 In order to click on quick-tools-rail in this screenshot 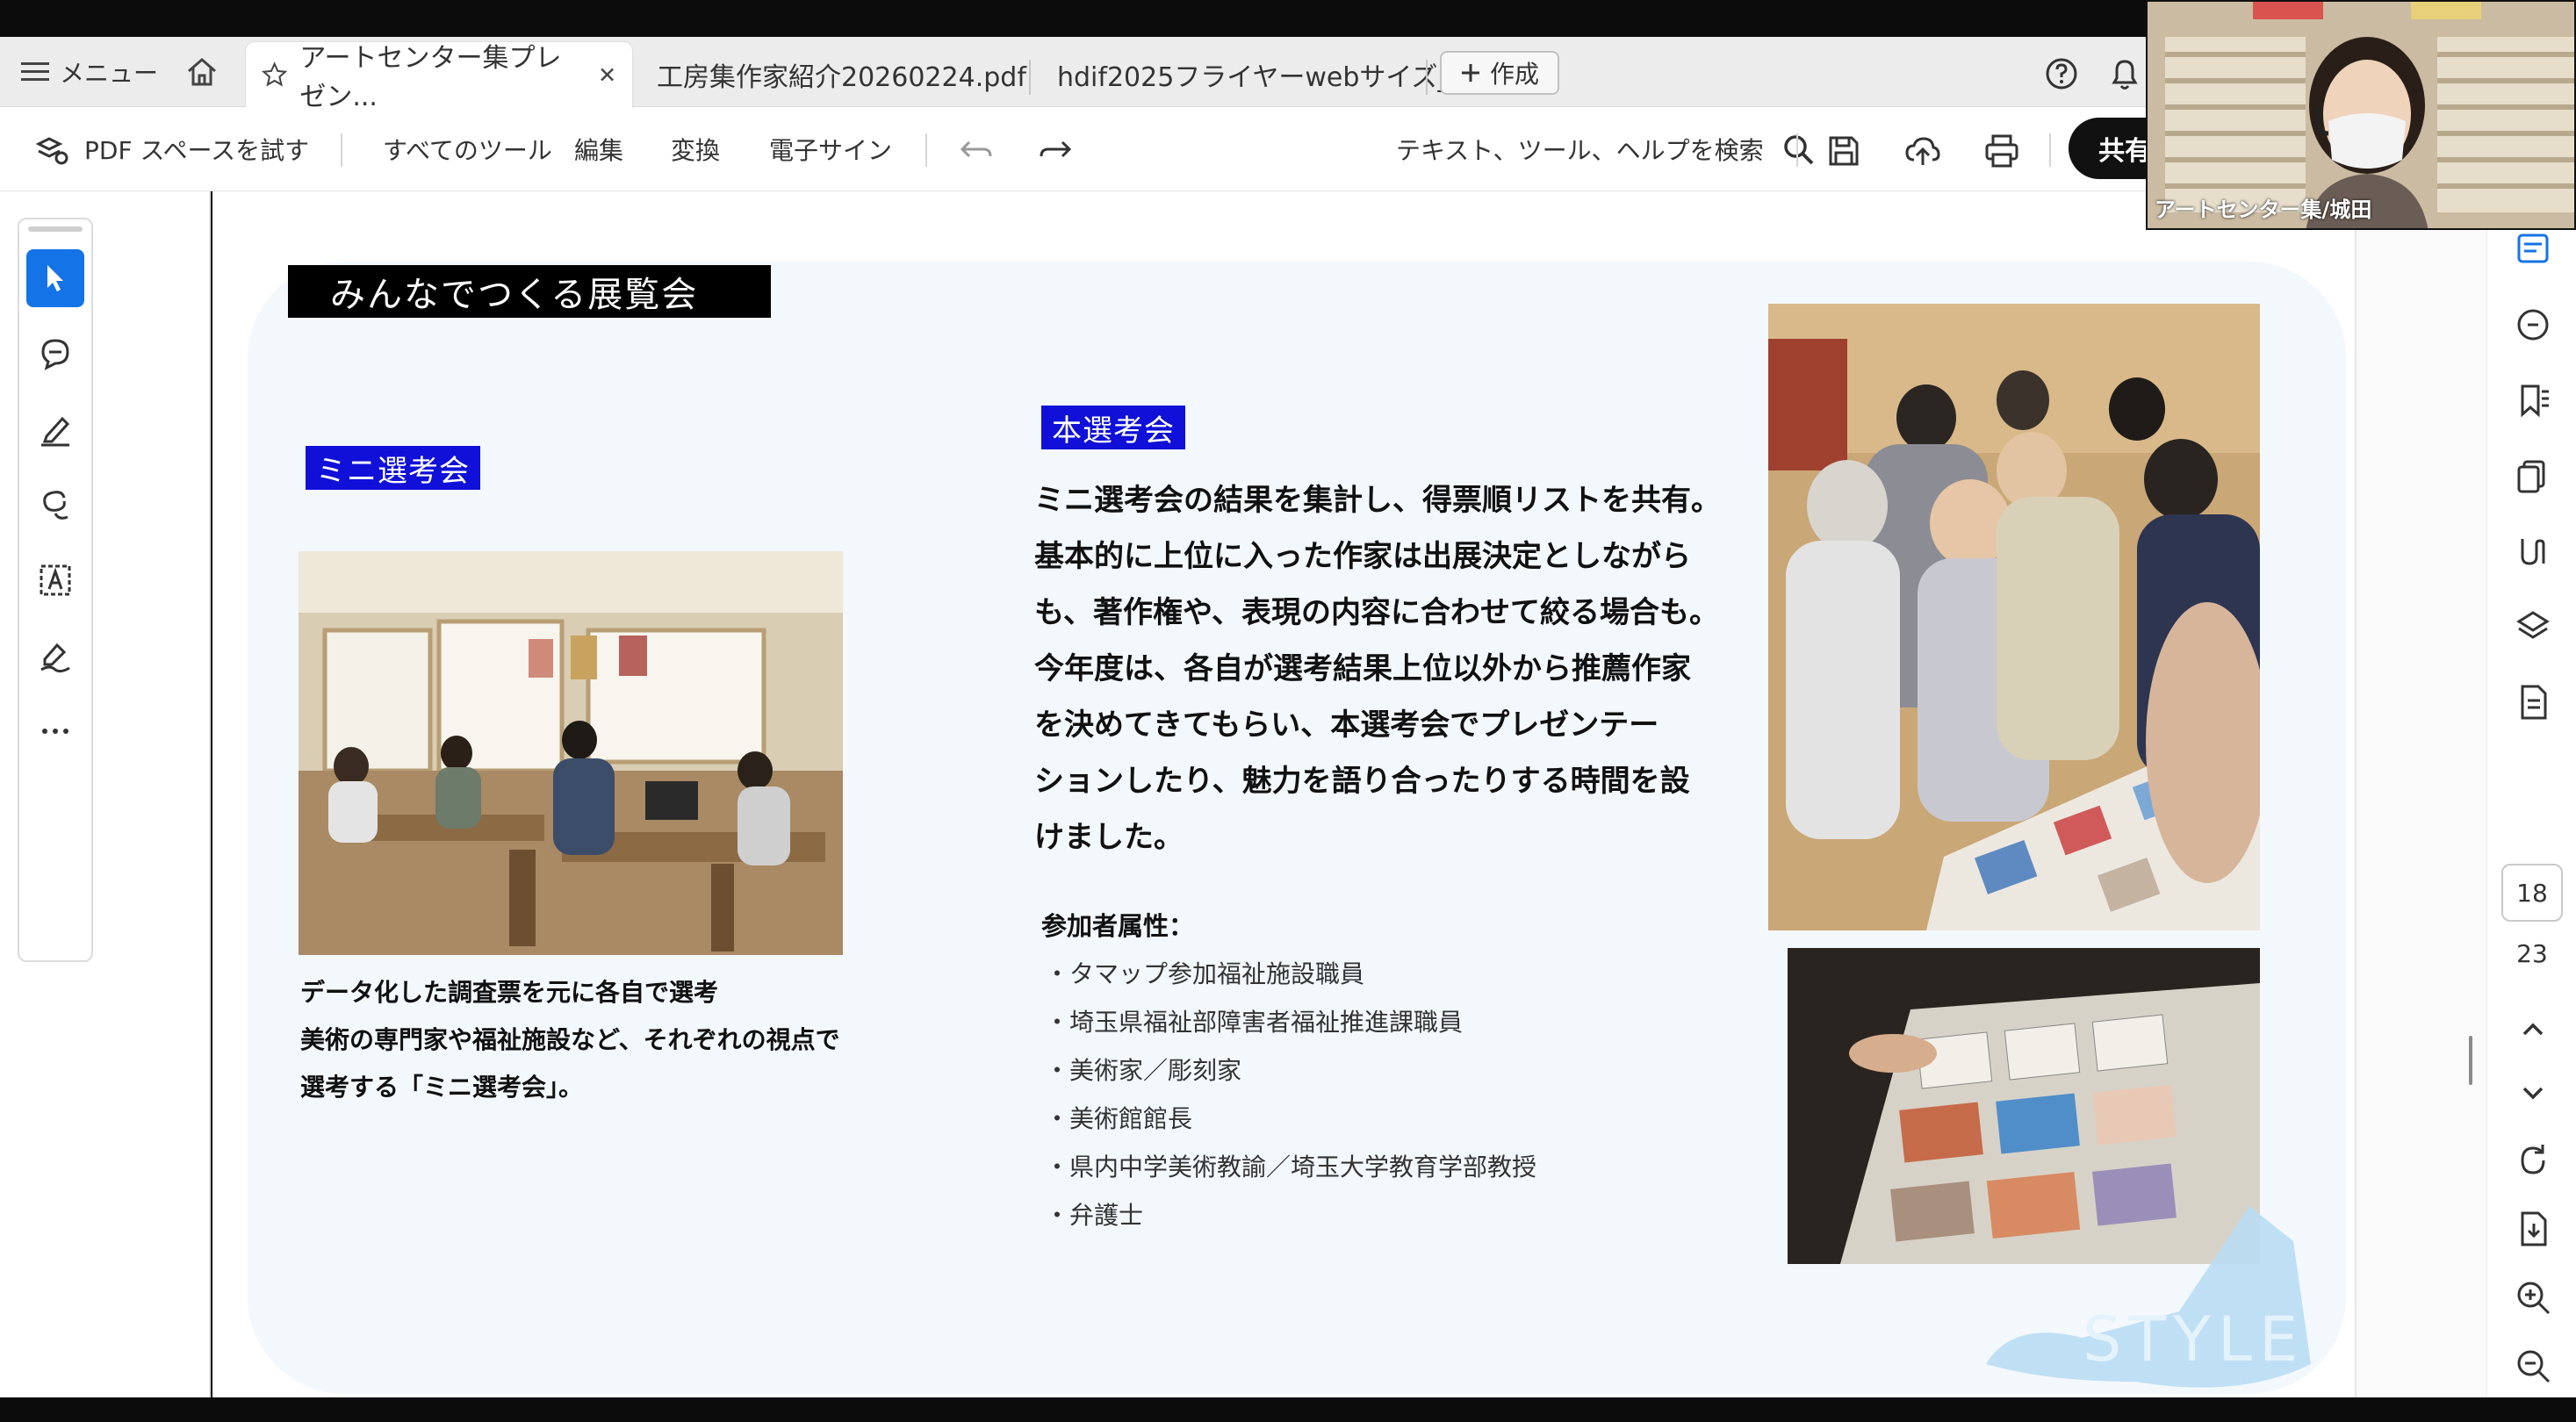, I will do `click(55, 590)`.